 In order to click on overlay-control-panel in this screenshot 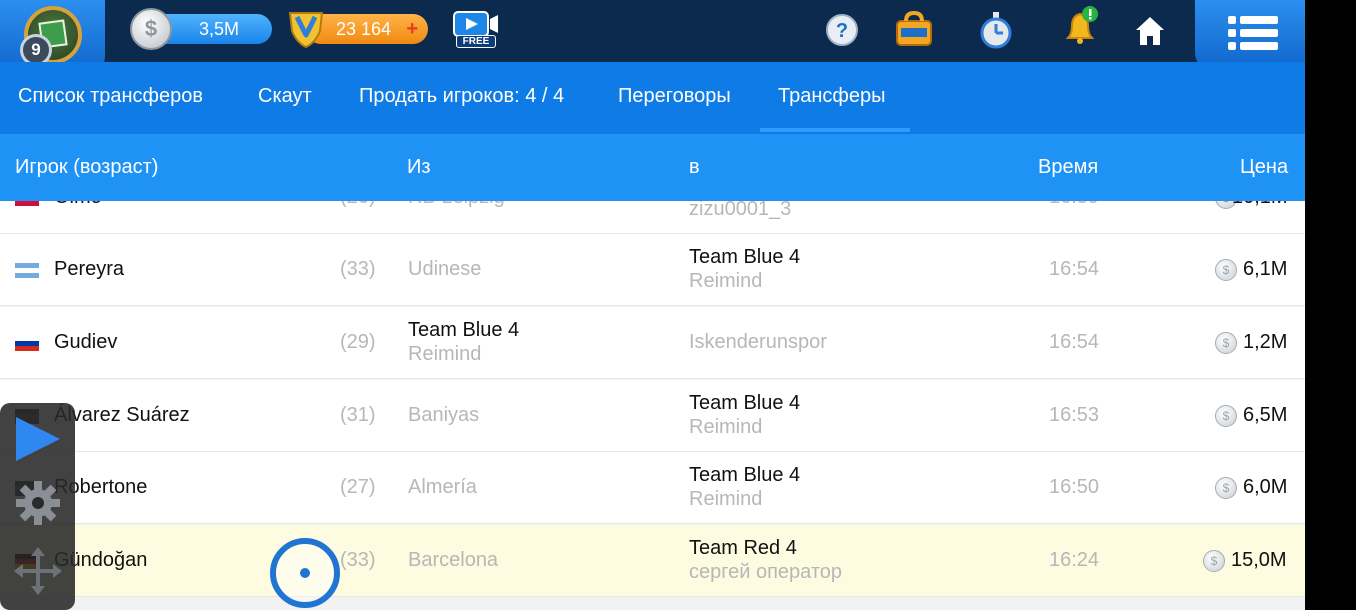, I will do `click(37, 506)`.